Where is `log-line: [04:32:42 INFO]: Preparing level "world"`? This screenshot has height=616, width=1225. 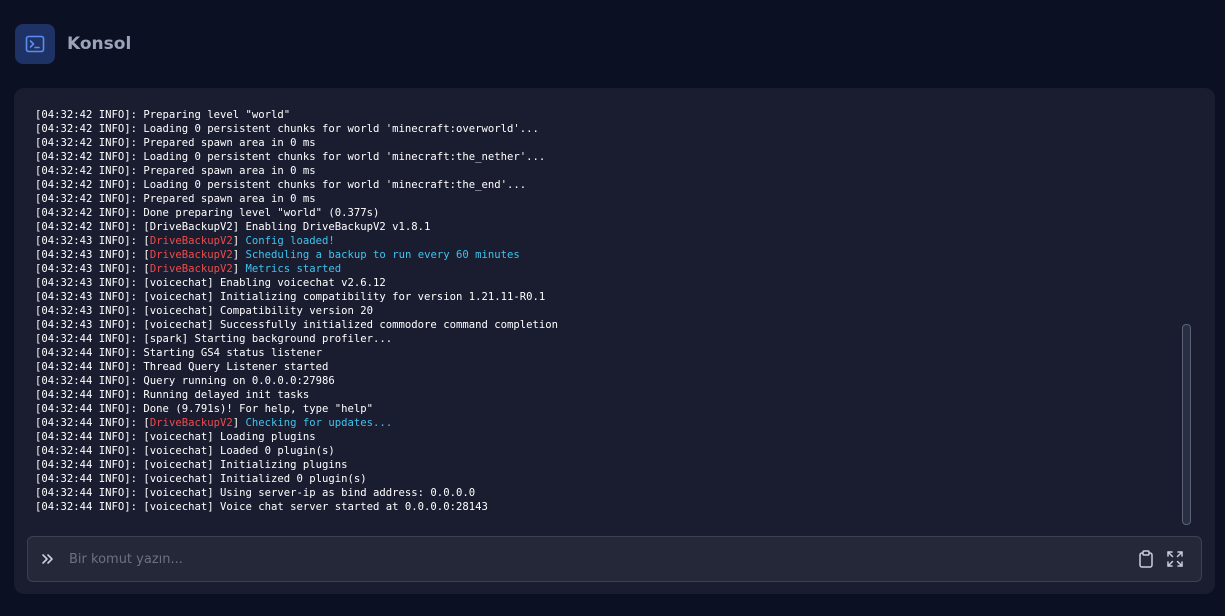
log-line: [04:32:42 INFO]: Preparing level "world" is located at coordinates (605, 115).